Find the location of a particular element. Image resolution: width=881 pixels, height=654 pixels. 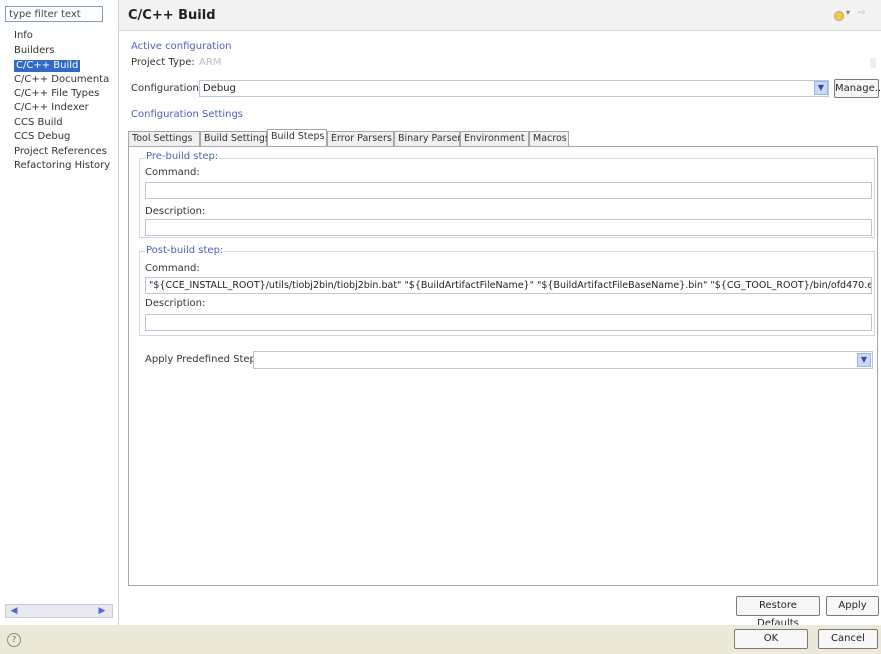

configuration-label: Configuration: is located at coordinates (167, 88).